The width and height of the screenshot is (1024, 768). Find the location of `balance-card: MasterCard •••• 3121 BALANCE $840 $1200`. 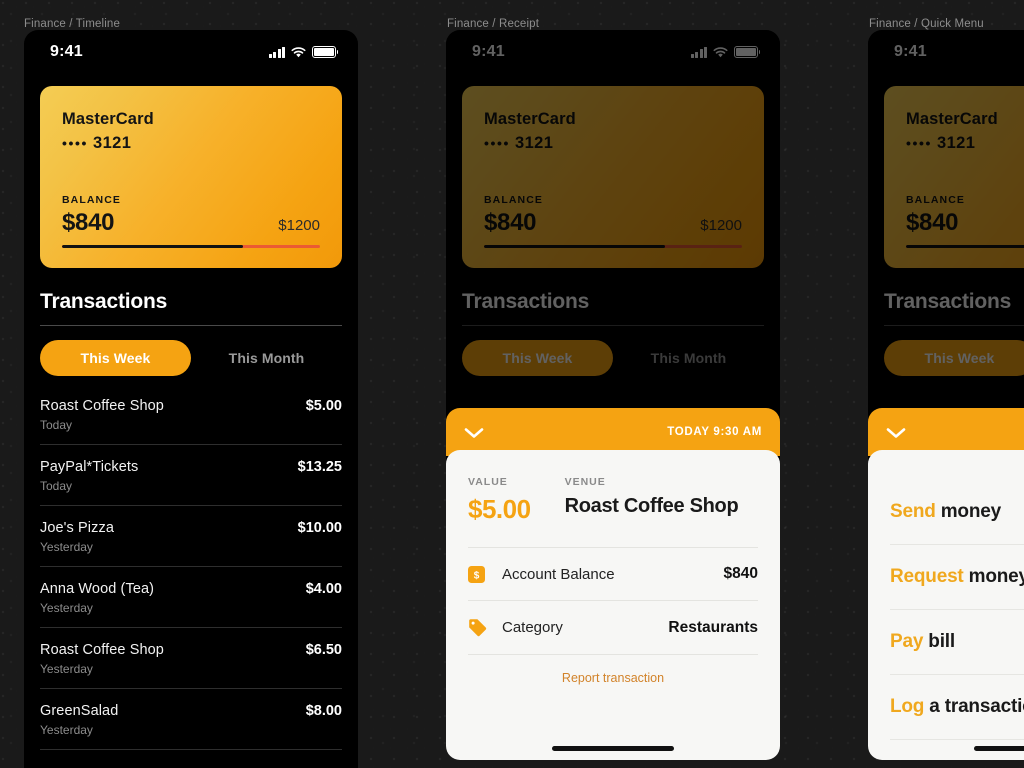

balance-card: MasterCard •••• 3121 BALANCE $840 $1200 is located at coordinates (191, 177).